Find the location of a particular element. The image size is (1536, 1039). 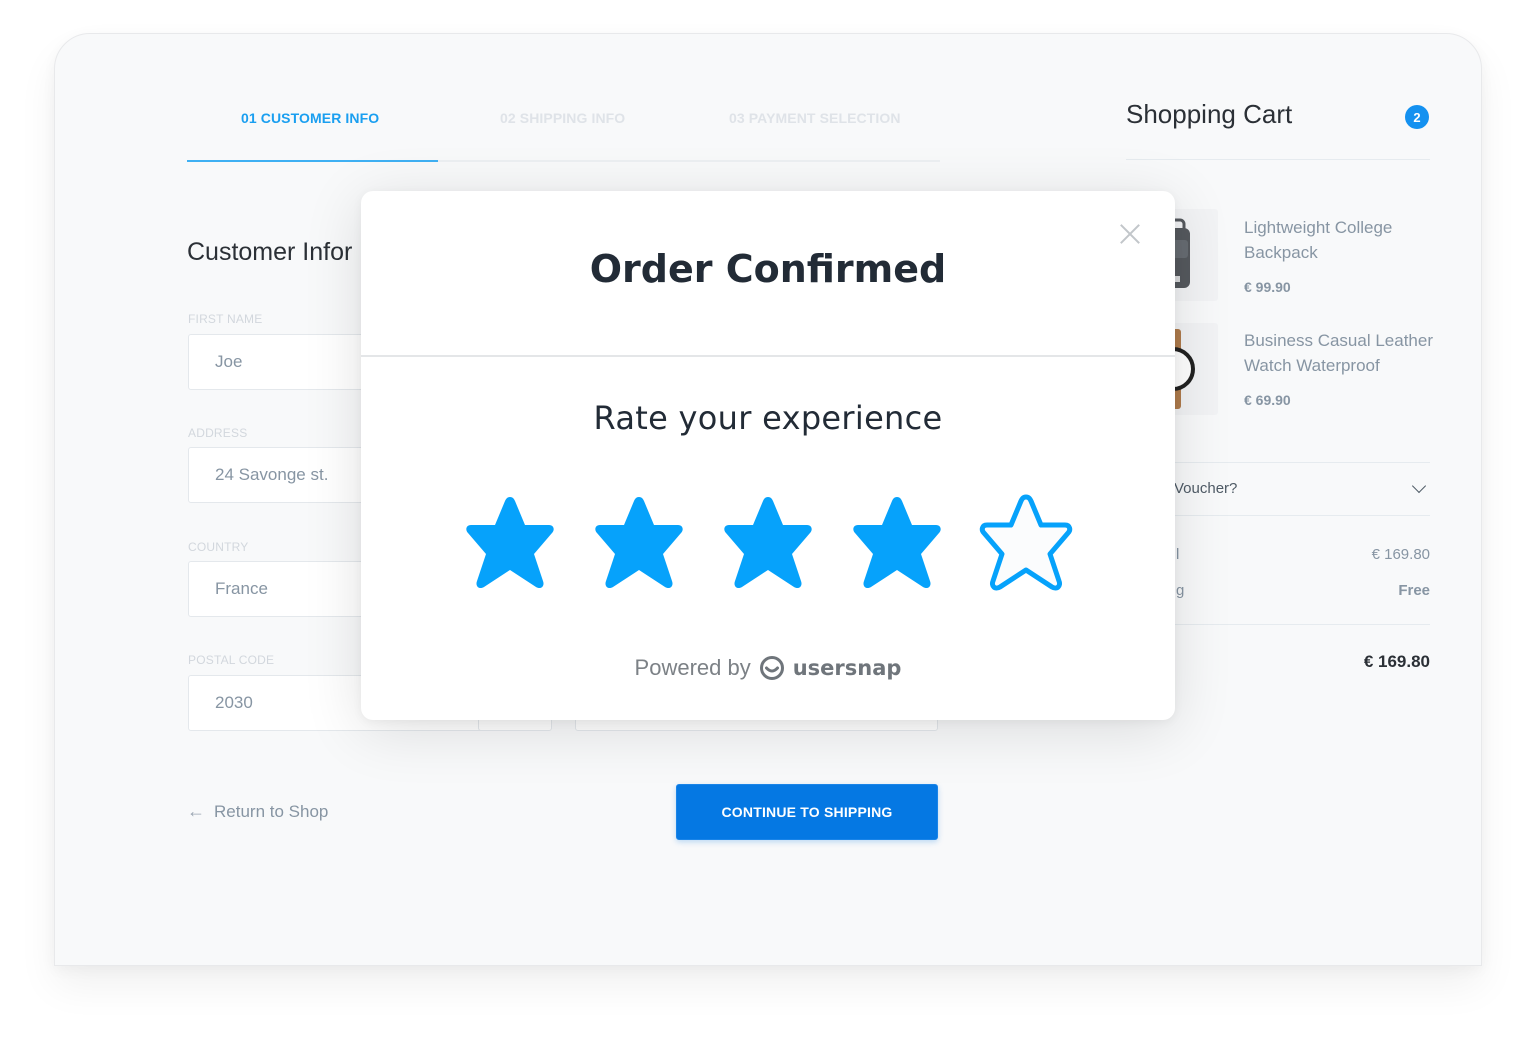

return-to-shop-link: ← Return to Shop is located at coordinates (257, 811).